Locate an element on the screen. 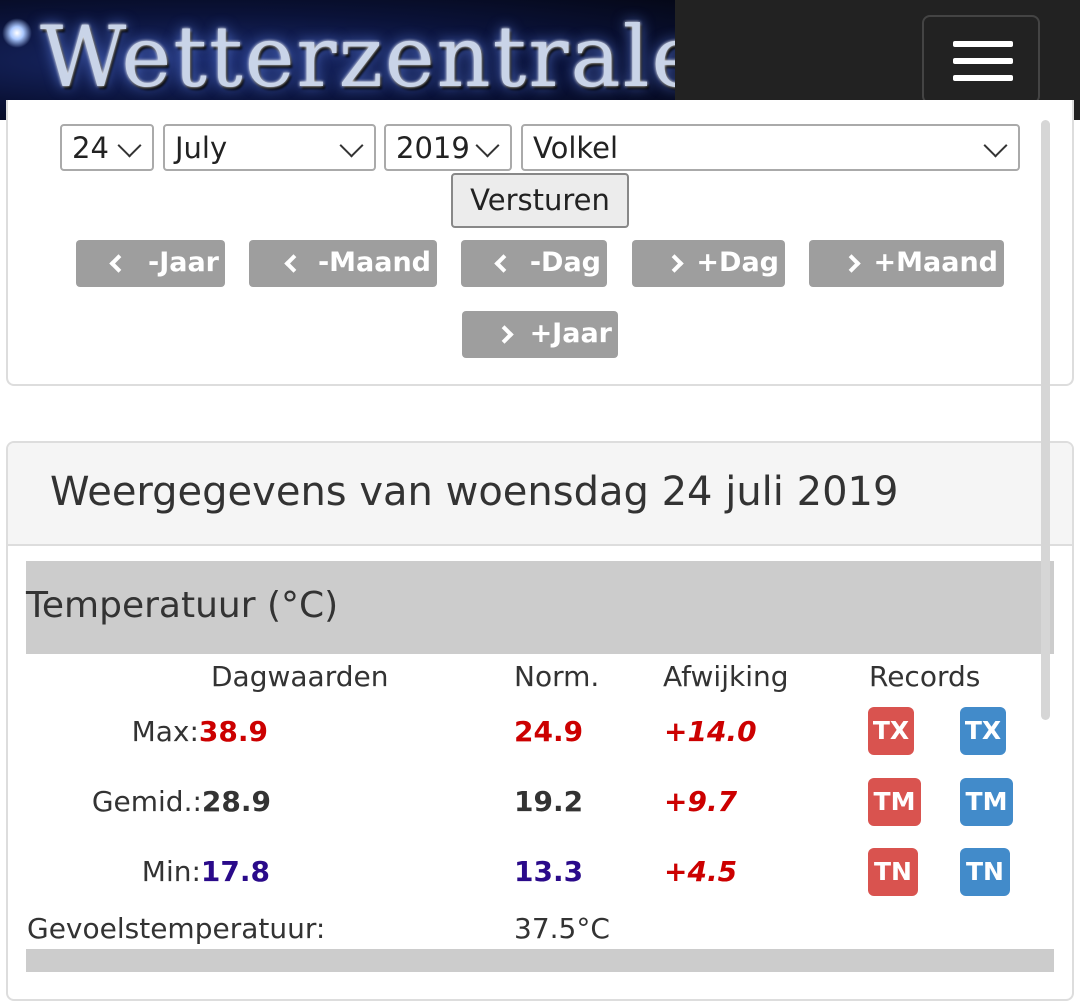  year-select-value: 2019 is located at coordinates (433, 148).